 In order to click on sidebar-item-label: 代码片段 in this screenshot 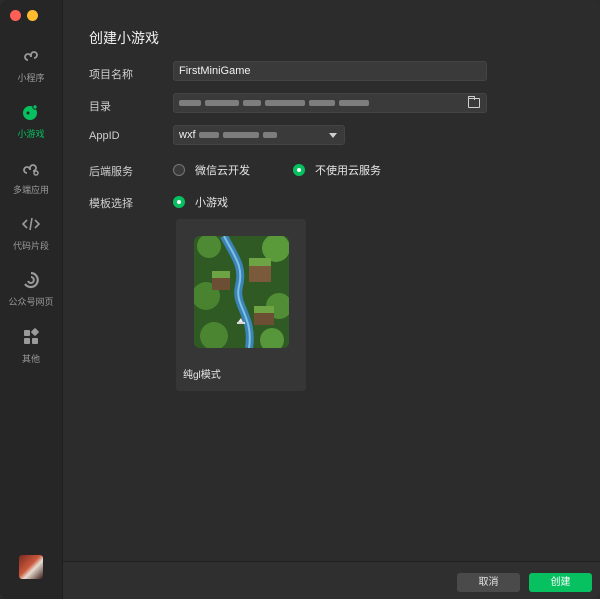, I will do `click(30, 246)`.